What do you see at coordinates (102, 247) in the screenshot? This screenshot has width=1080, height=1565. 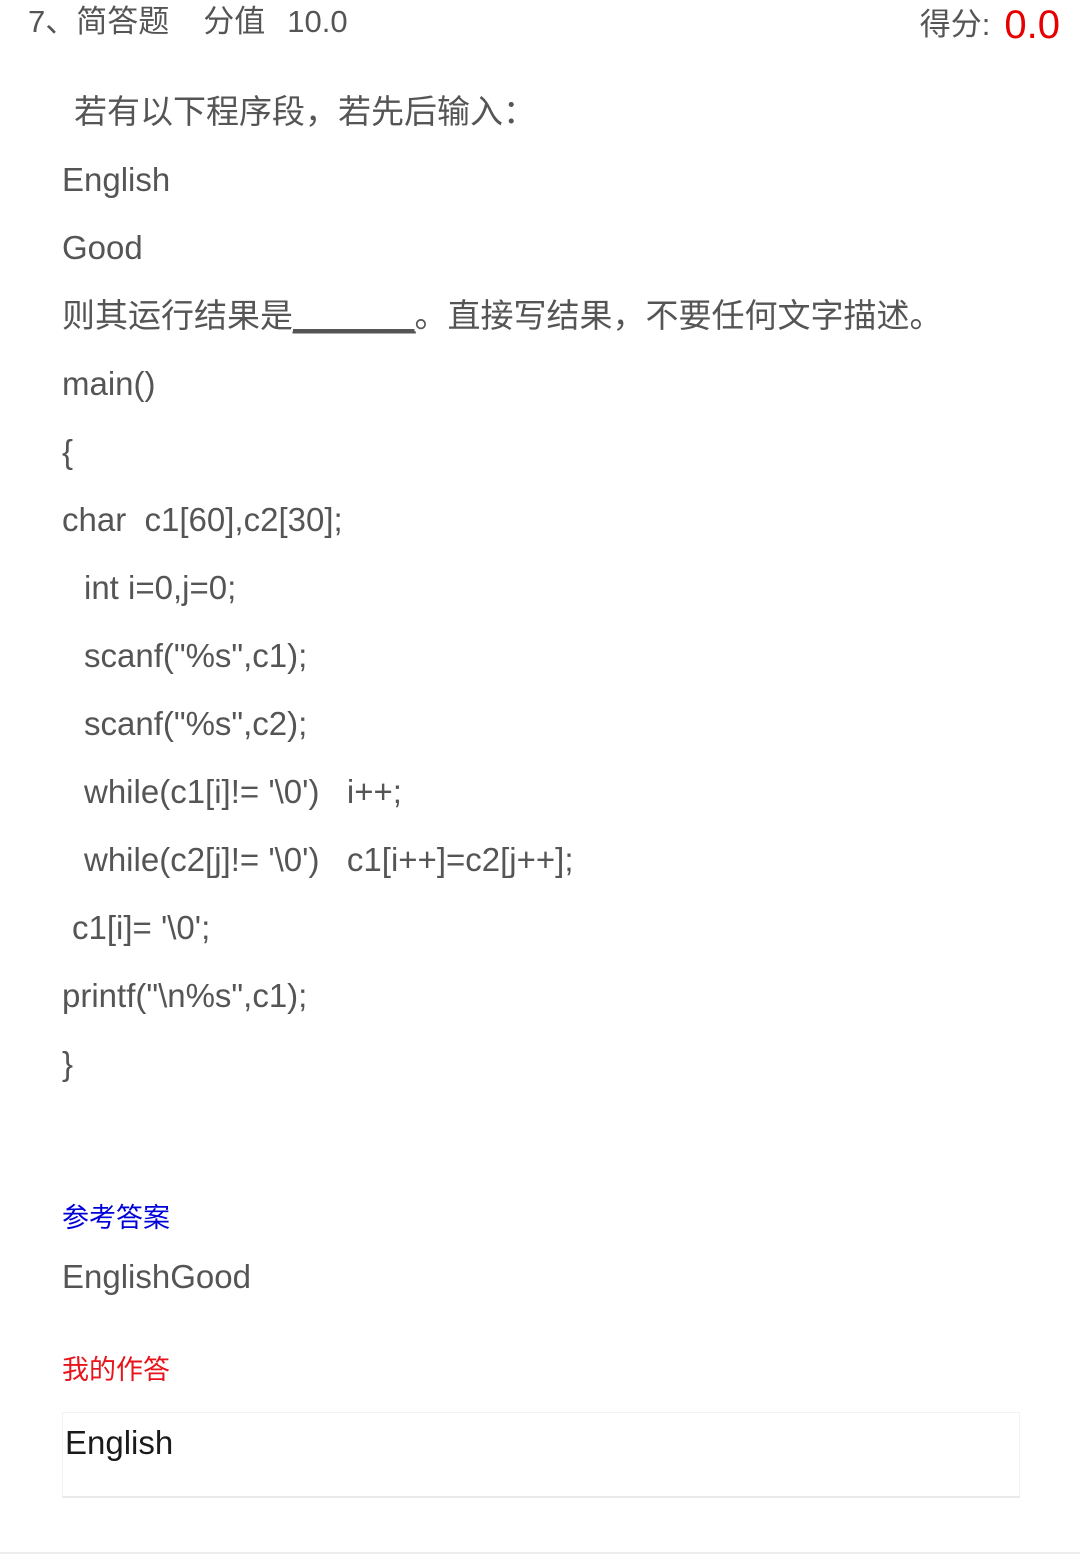 I see `question-input-line: Good` at bounding box center [102, 247].